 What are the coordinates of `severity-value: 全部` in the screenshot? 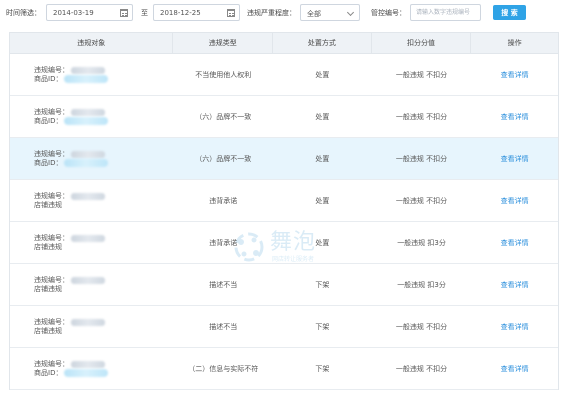 It's located at (314, 14).